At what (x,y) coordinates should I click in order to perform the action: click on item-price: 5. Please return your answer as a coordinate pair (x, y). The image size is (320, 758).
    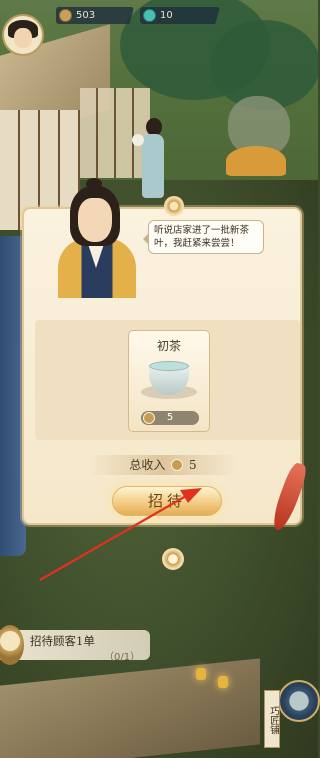
    Looking at the image, I should click on (170, 418).